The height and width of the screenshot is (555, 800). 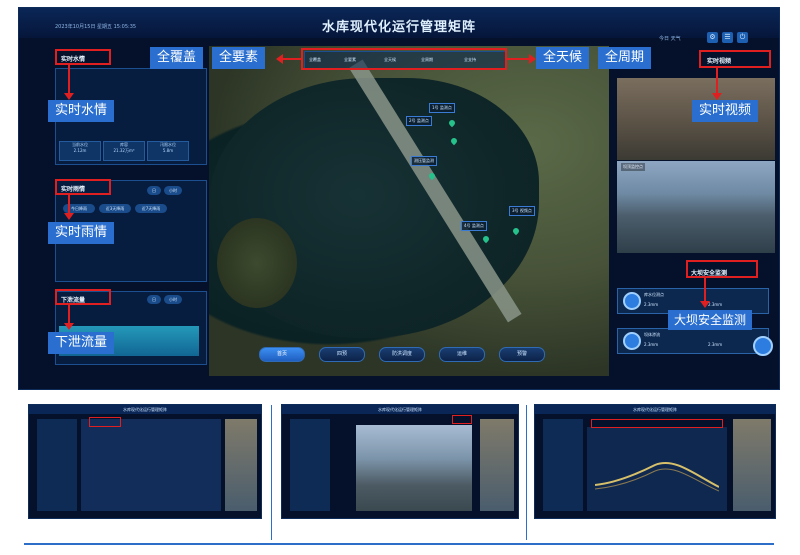 What do you see at coordinates (81, 111) in the screenshot?
I see `callout-realtime-water: 实时水情` at bounding box center [81, 111].